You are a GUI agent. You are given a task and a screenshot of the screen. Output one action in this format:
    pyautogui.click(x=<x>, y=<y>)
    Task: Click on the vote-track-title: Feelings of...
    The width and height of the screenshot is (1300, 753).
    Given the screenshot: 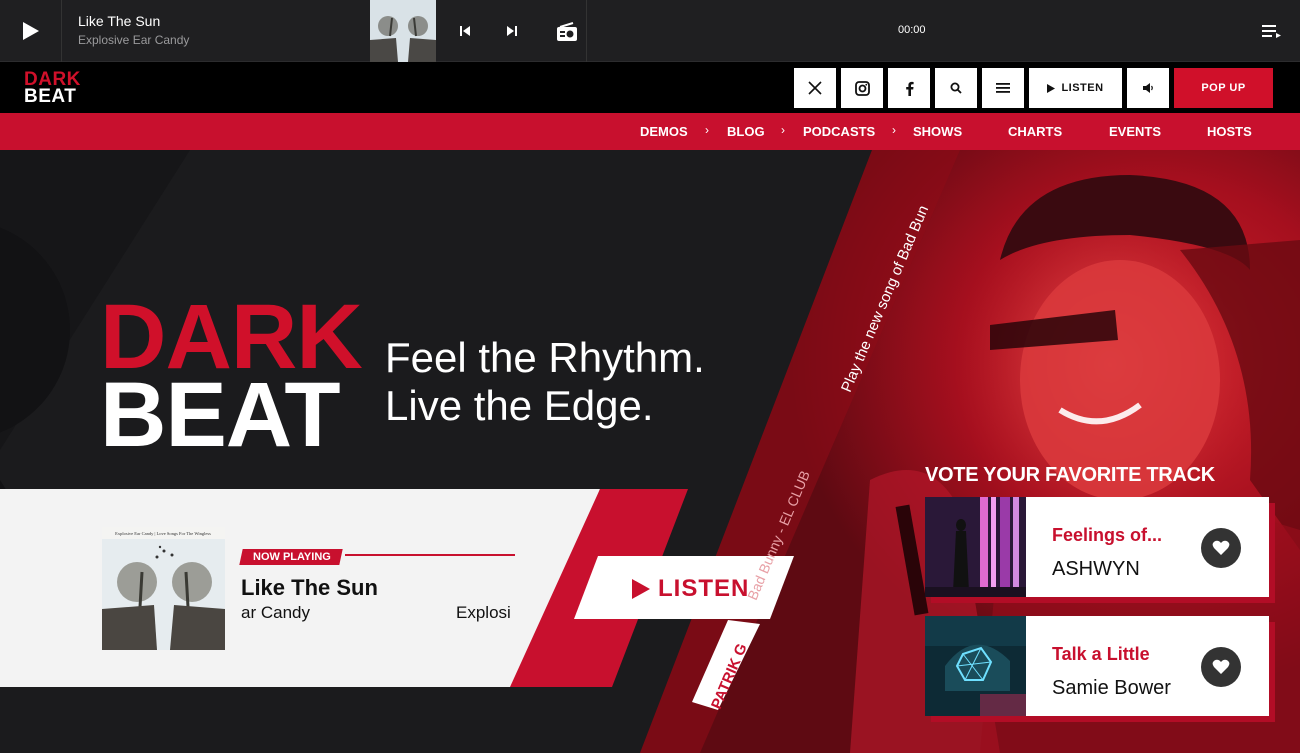 What is the action you would take?
    pyautogui.click(x=1107, y=535)
    